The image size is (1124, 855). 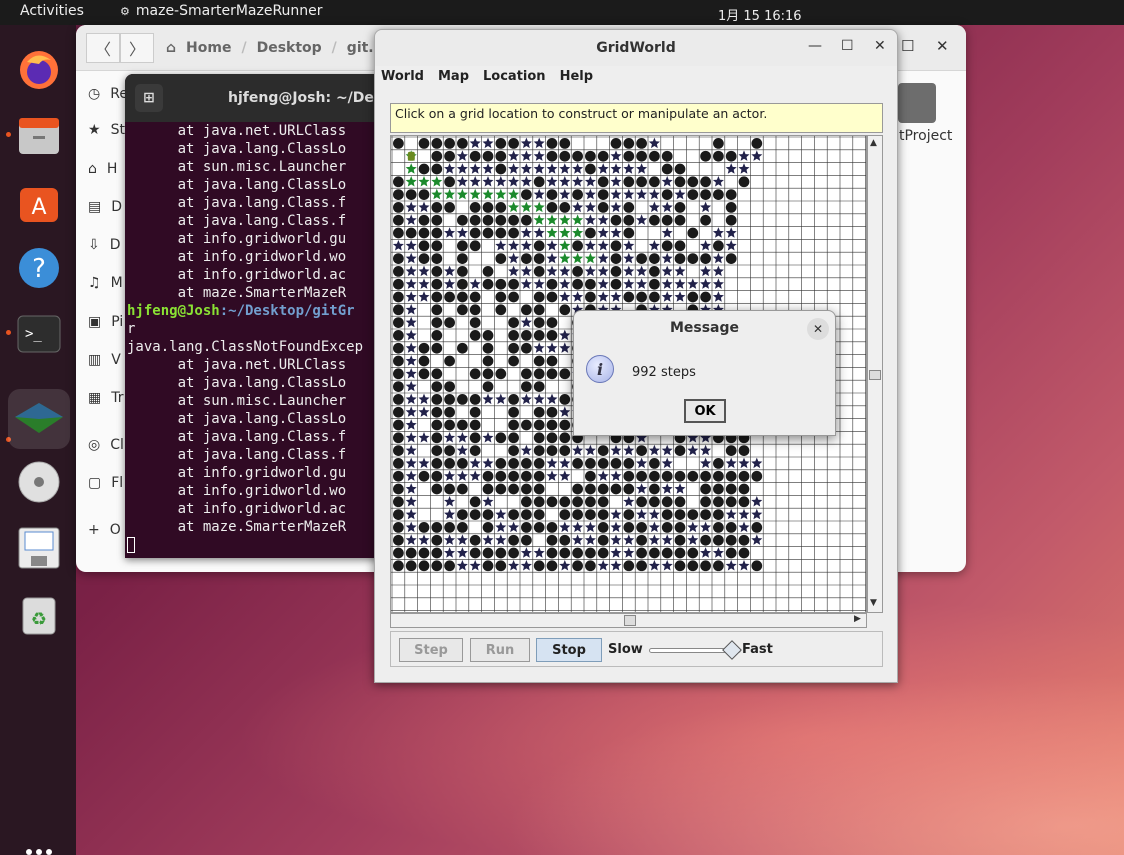 I want to click on menu-map: Map, so click(x=453, y=77).